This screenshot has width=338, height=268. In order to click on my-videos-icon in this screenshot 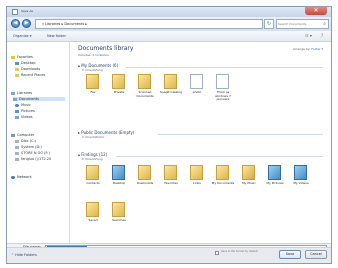, I will do `click(300, 172)`.